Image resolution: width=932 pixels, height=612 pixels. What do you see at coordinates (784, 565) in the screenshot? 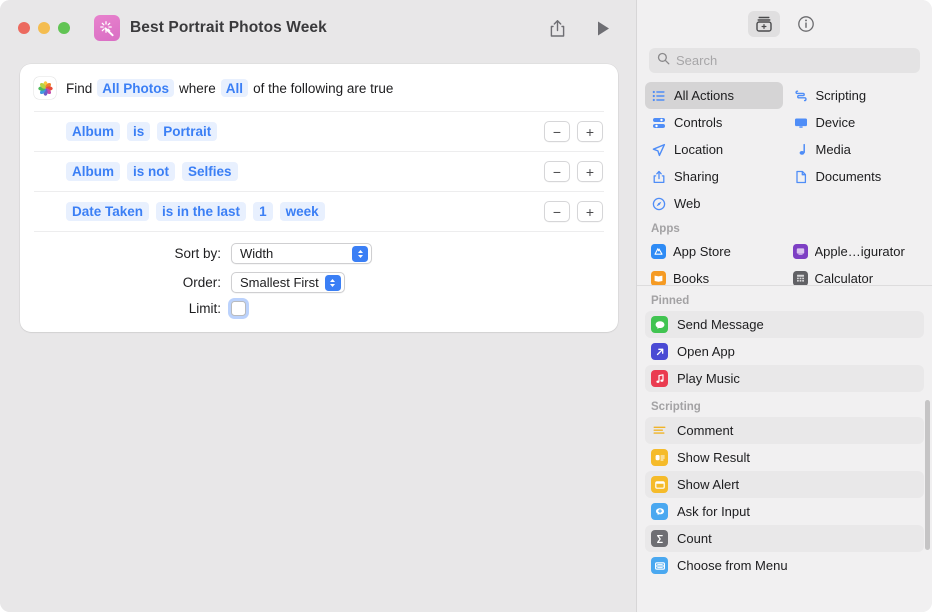
I see `action-item-choose-from-menu: Choose from Menu` at bounding box center [784, 565].